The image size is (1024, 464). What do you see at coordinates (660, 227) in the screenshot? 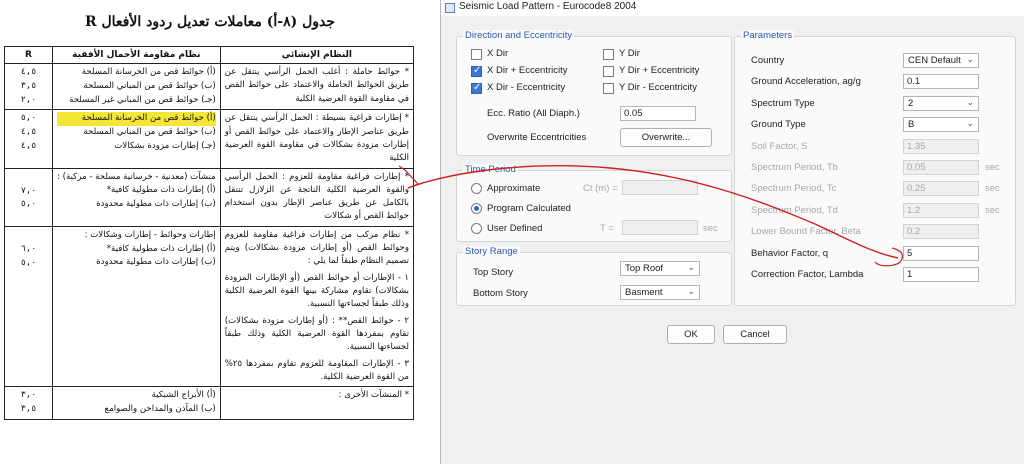
I see `t-input` at bounding box center [660, 227].